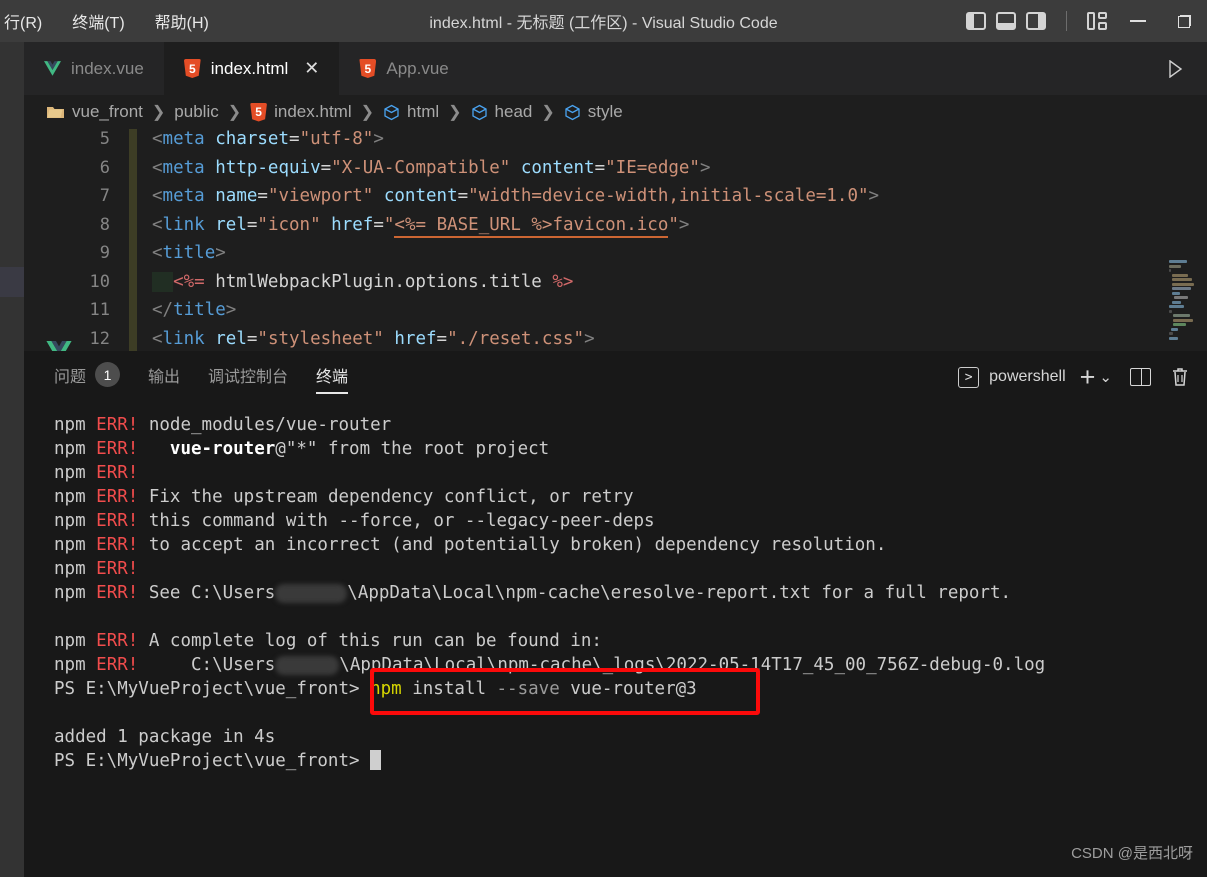 The image size is (1207, 877). What do you see at coordinates (615, 143) in the screenshot?
I see `code-line: 5 <meta charset="utf-8">` at bounding box center [615, 143].